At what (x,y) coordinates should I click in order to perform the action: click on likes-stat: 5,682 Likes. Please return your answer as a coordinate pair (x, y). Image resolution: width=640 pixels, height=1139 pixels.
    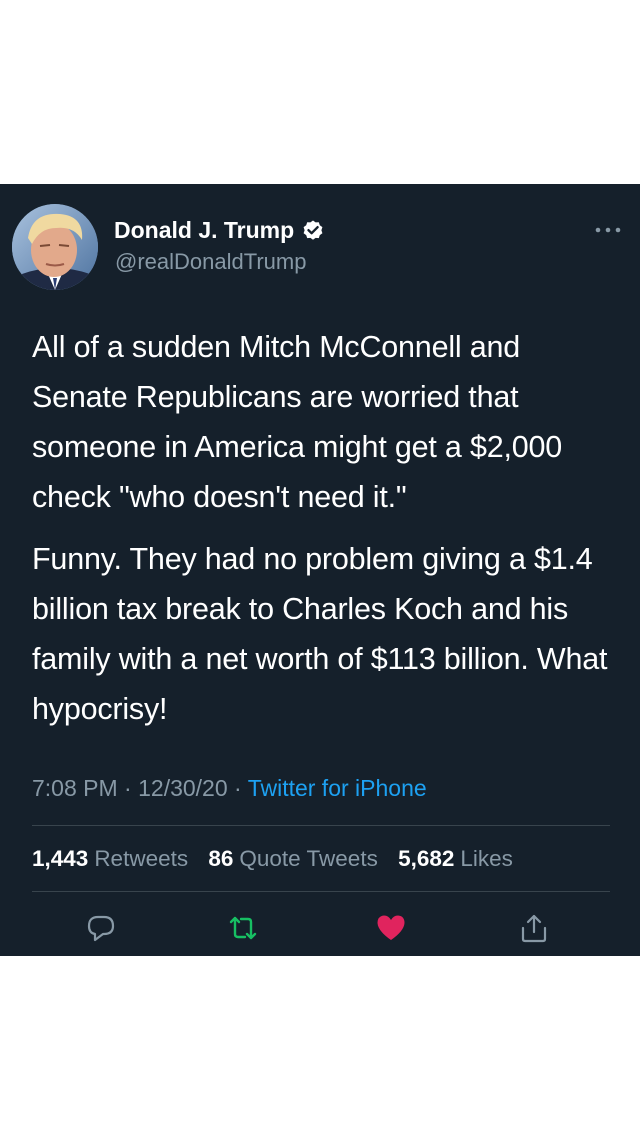
    Looking at the image, I should click on (455, 859).